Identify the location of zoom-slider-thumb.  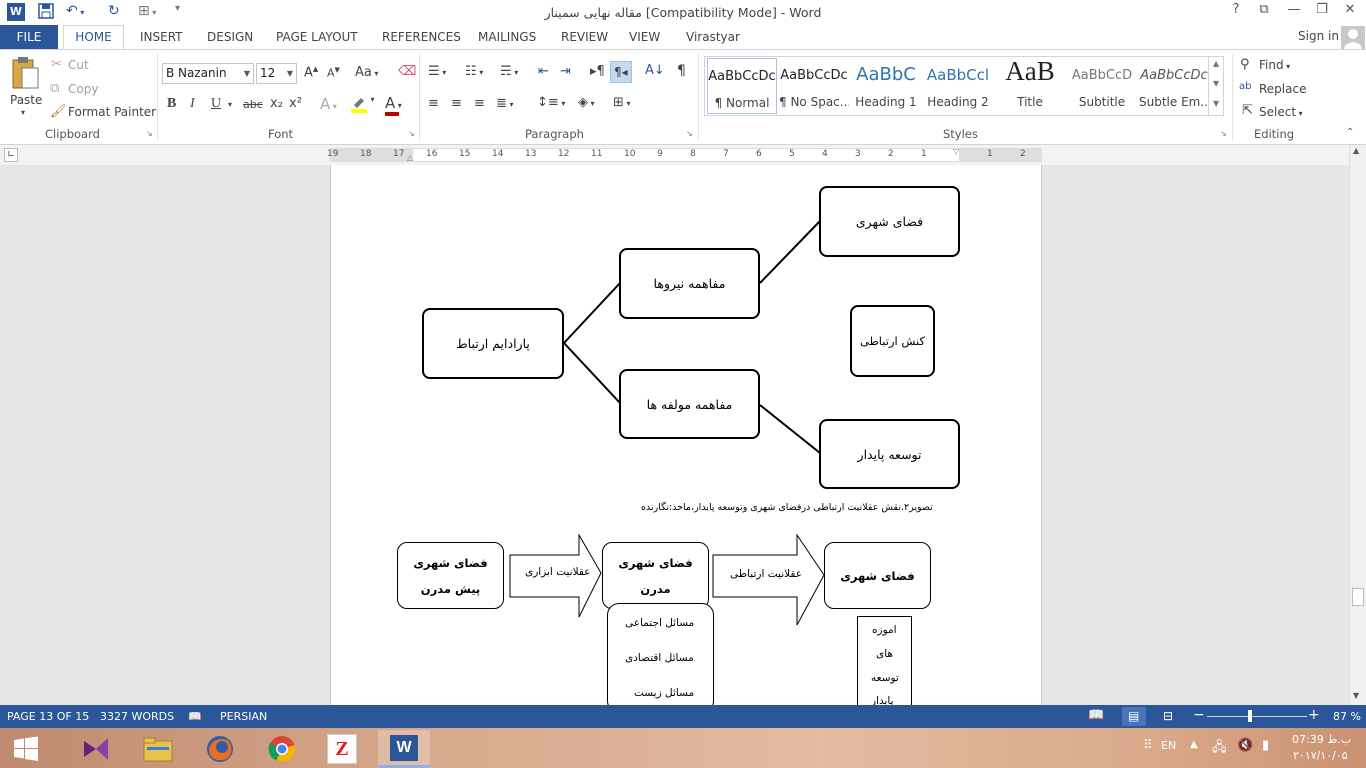
(1249, 716).